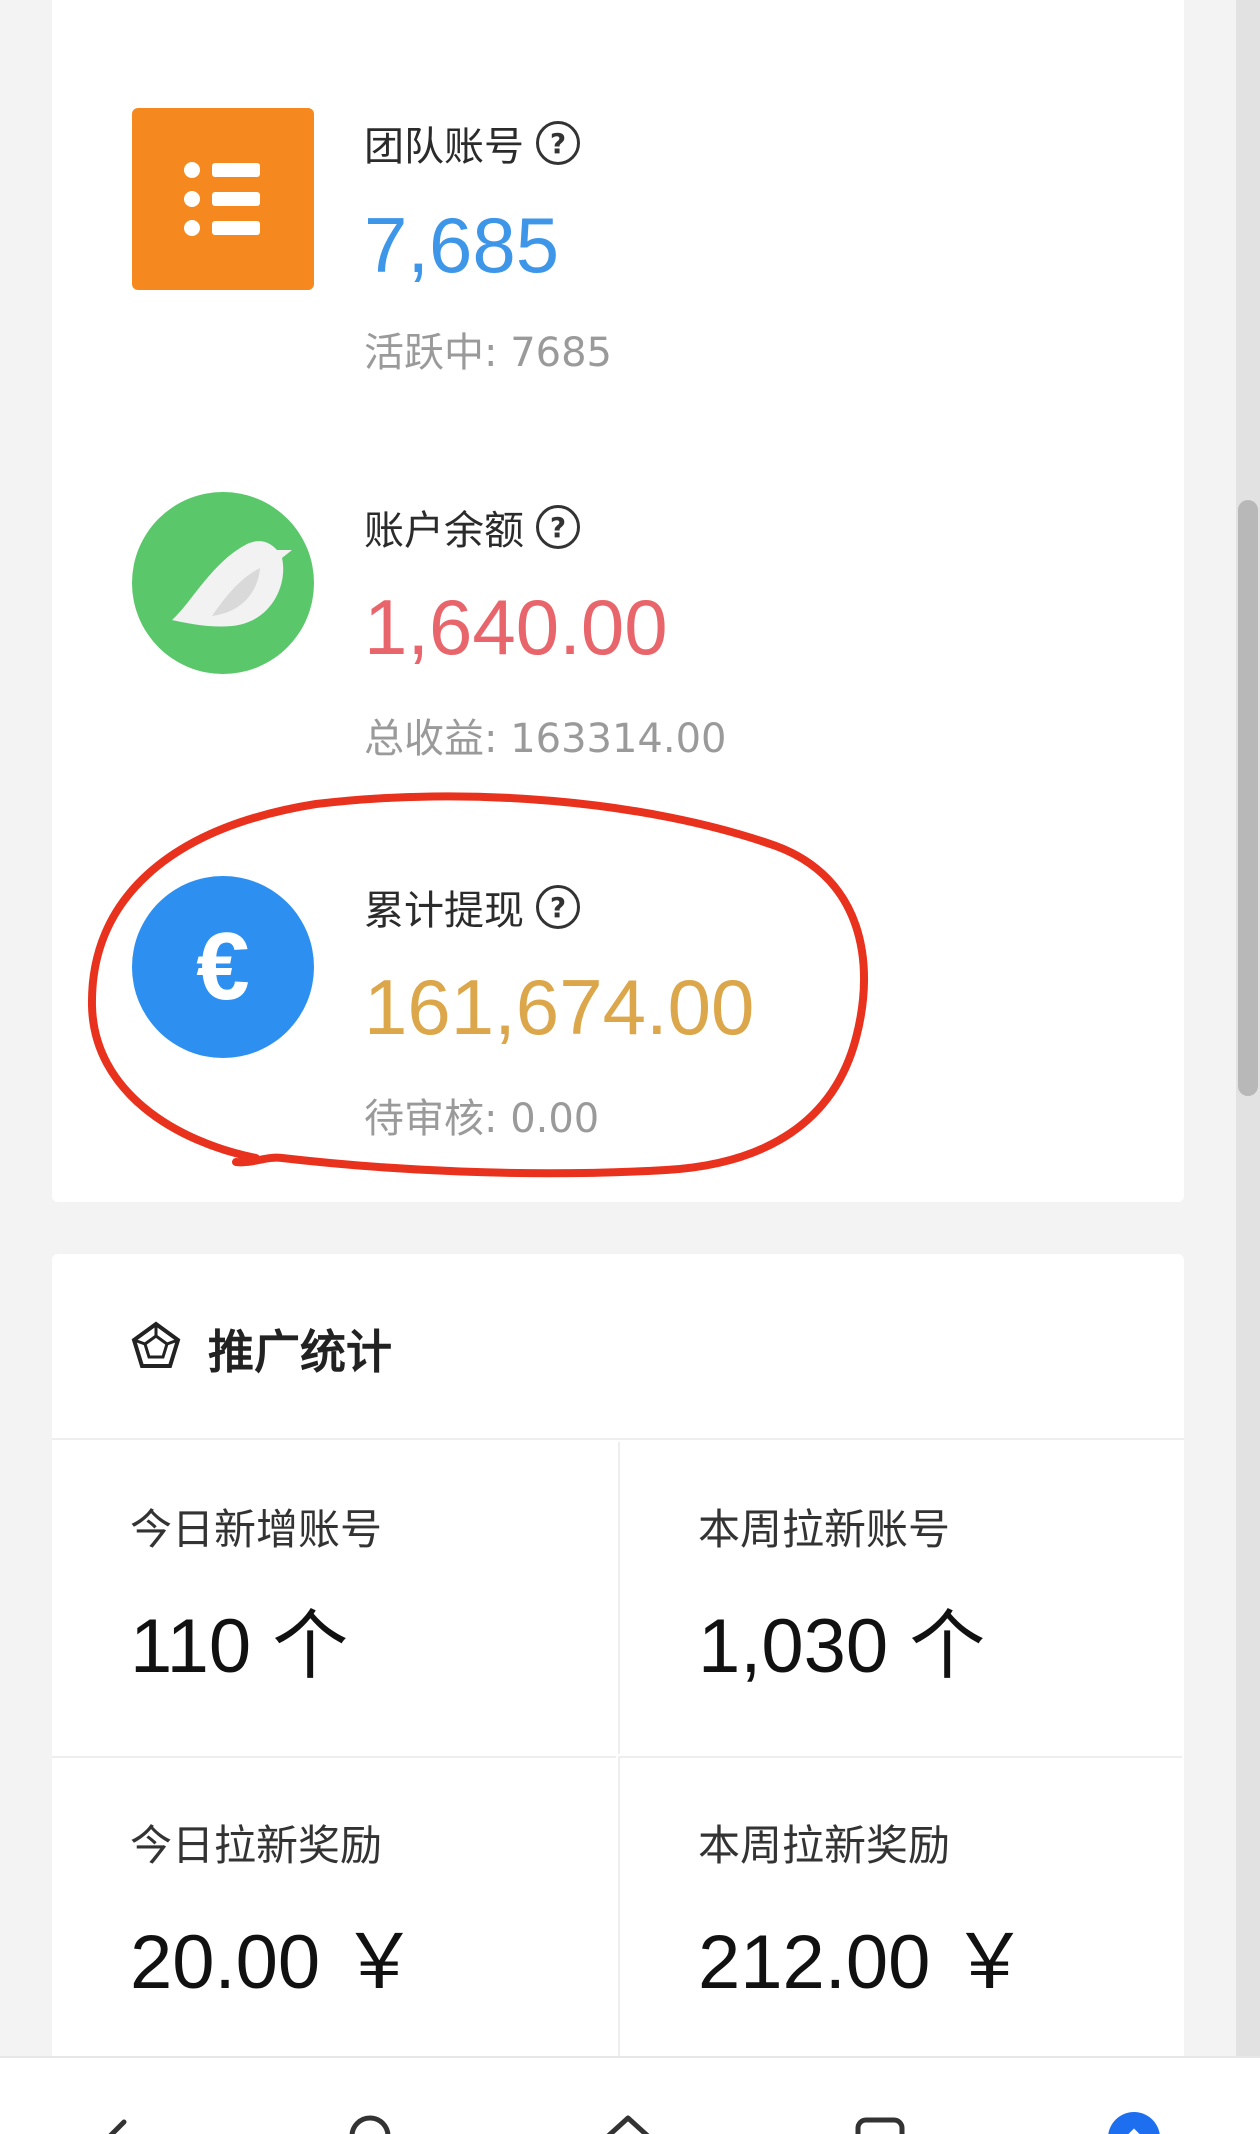 Image resolution: width=1260 pixels, height=2134 pixels. I want to click on today-reward-value: 20.00 ￥, so click(274, 1962).